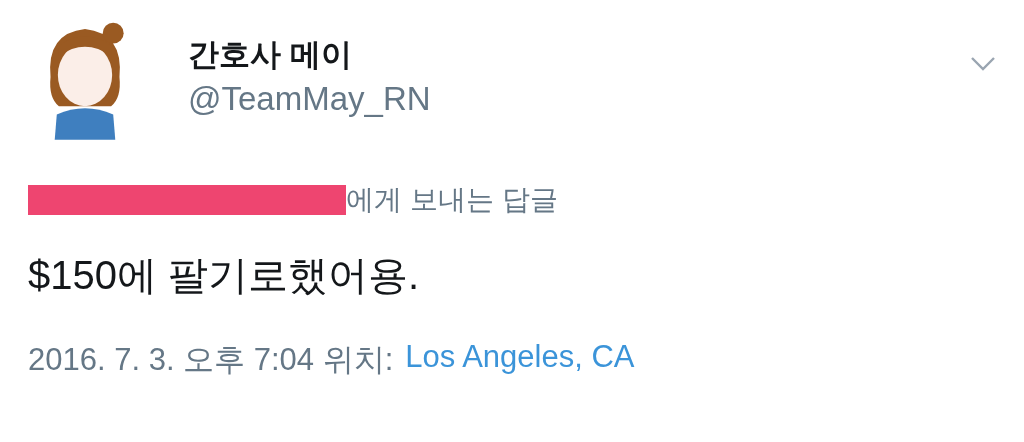  What do you see at coordinates (520, 360) in the screenshot?
I see `location-link: Los Angeles, CA` at bounding box center [520, 360].